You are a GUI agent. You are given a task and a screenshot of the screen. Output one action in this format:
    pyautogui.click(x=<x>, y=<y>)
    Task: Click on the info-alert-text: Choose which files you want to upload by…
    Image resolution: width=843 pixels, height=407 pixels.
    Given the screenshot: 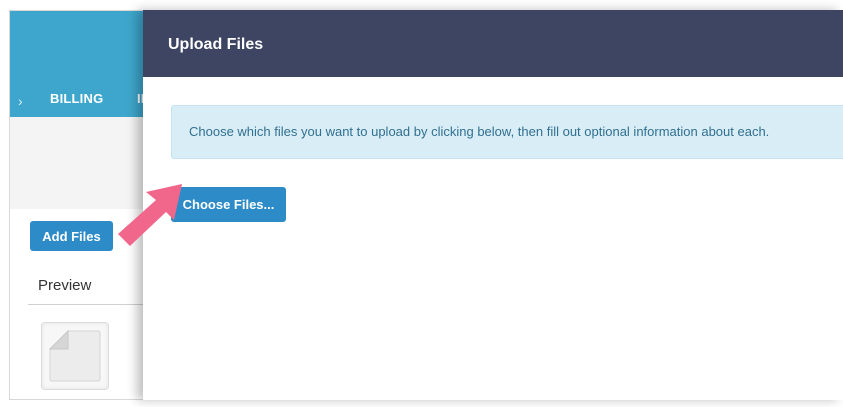 What is the action you would take?
    pyautogui.click(x=479, y=131)
    